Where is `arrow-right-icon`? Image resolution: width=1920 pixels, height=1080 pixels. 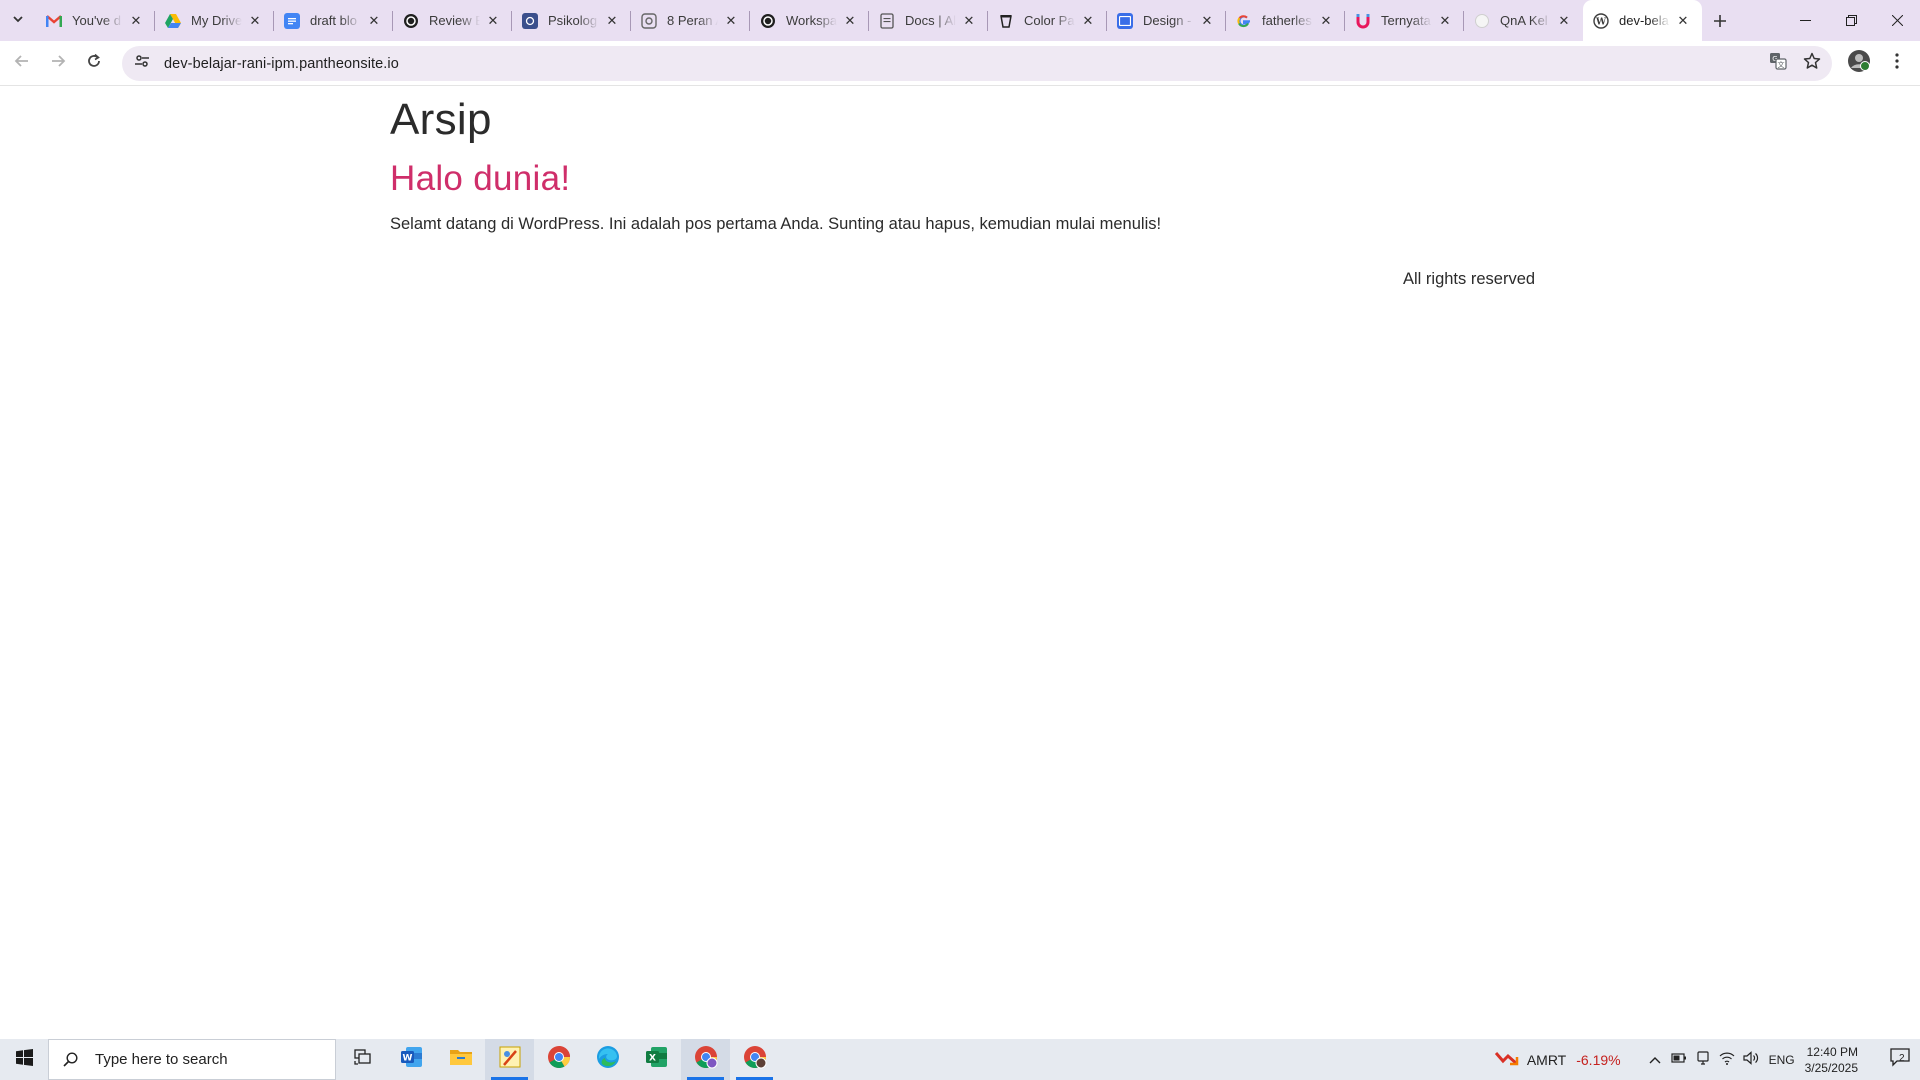 arrow-right-icon is located at coordinates (58, 63).